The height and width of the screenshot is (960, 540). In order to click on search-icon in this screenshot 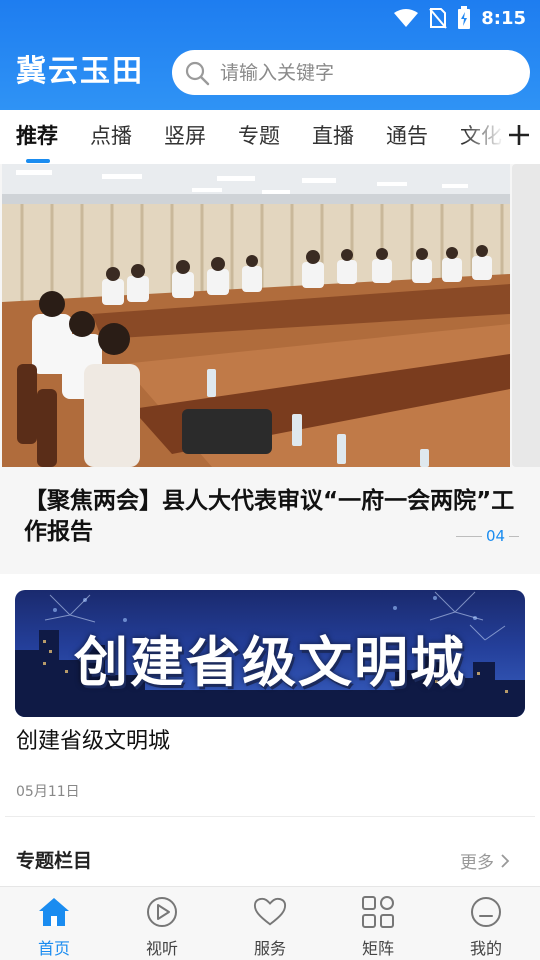, I will do `click(197, 73)`.